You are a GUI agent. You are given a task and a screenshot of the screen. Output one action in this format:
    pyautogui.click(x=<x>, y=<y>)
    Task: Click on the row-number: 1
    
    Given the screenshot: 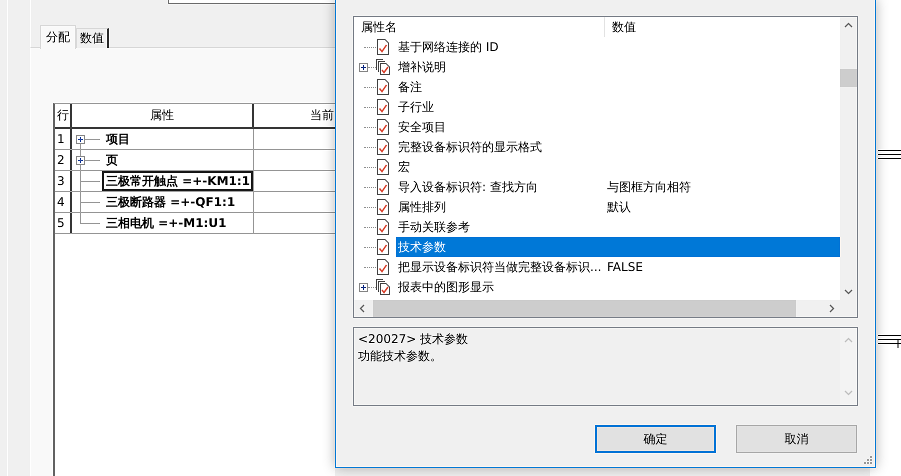 What is the action you would take?
    pyautogui.click(x=63, y=139)
    